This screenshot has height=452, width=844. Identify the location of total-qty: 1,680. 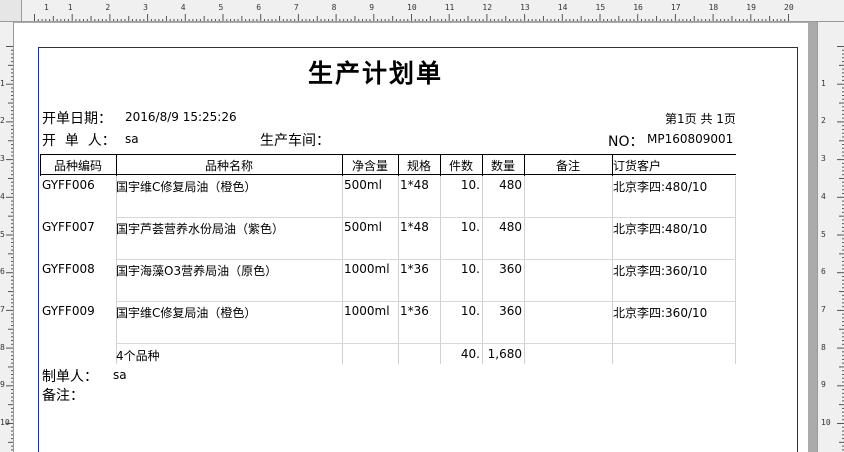
(504, 354).